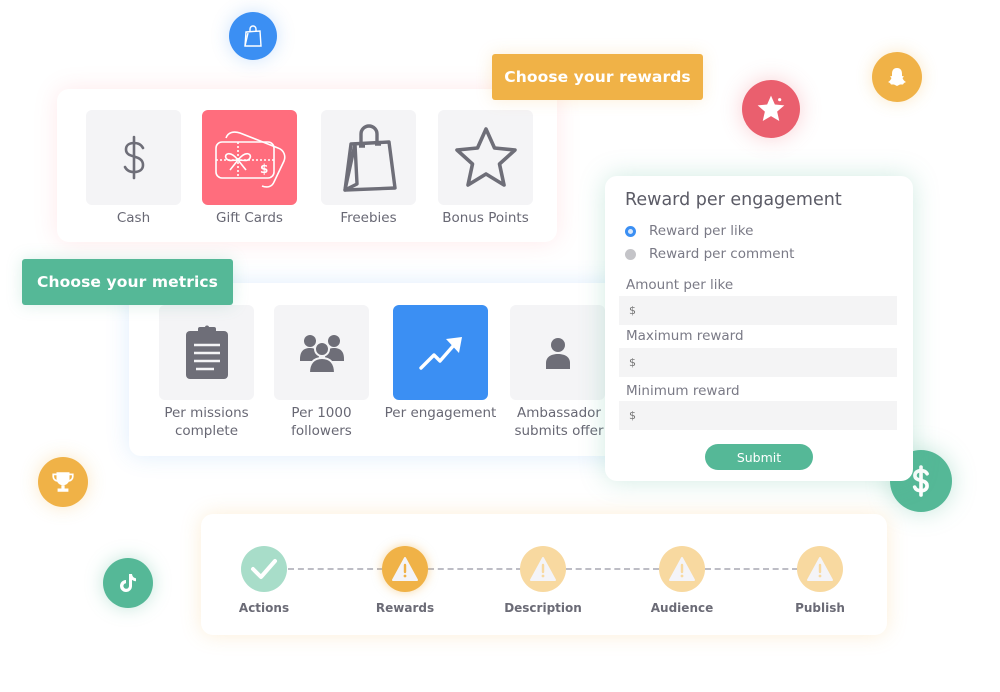  What do you see at coordinates (680, 285) in the screenshot?
I see `amount-per-like-label: Amount per like` at bounding box center [680, 285].